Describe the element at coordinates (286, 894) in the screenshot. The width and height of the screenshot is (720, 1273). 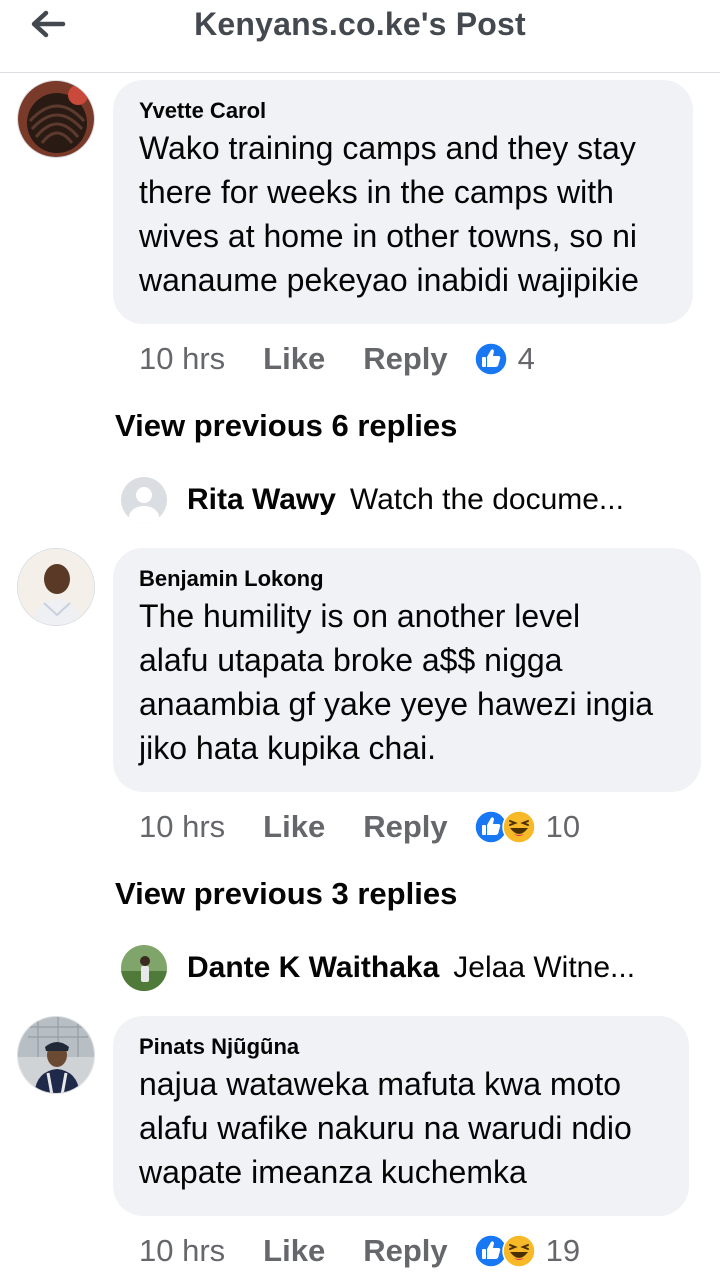
I see `view-previous-replies: View previous 3 replies` at that location.